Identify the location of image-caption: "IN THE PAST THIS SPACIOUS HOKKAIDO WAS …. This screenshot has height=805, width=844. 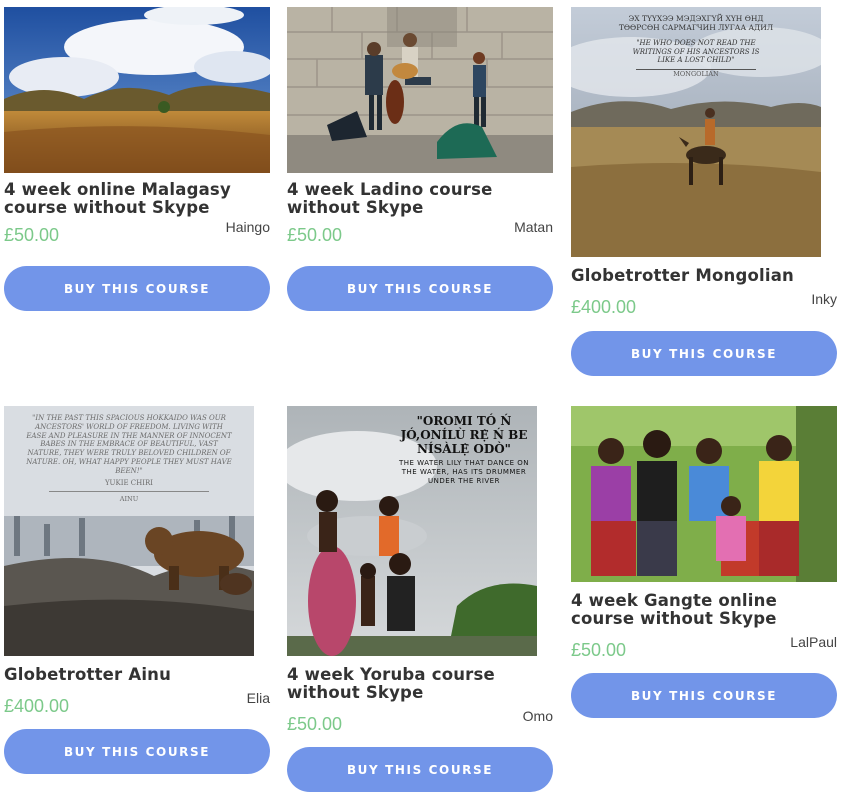
(129, 458).